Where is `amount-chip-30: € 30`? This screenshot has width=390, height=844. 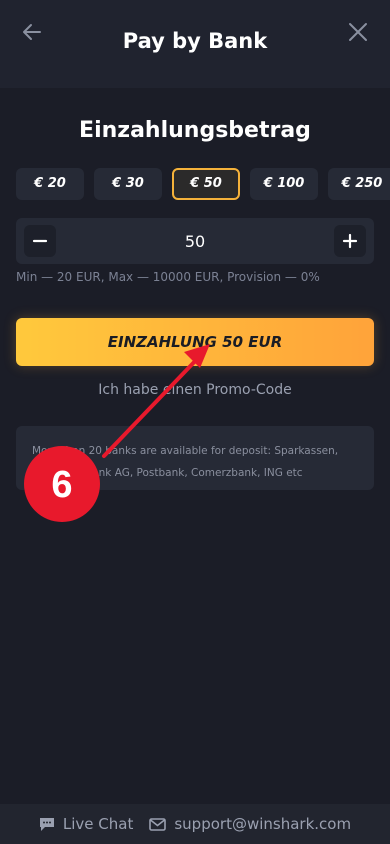 amount-chip-30: € 30 is located at coordinates (128, 184).